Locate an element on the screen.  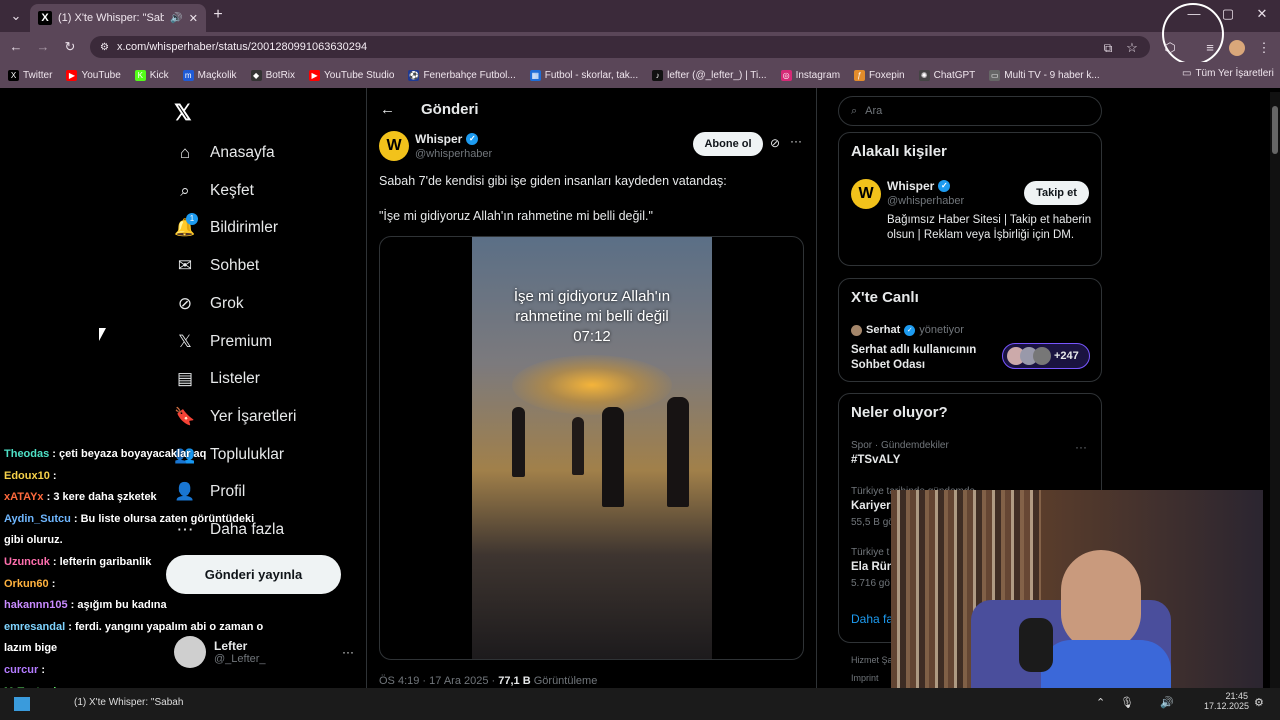
close-tab-icon: ✕ is located at coordinates (193, 18).